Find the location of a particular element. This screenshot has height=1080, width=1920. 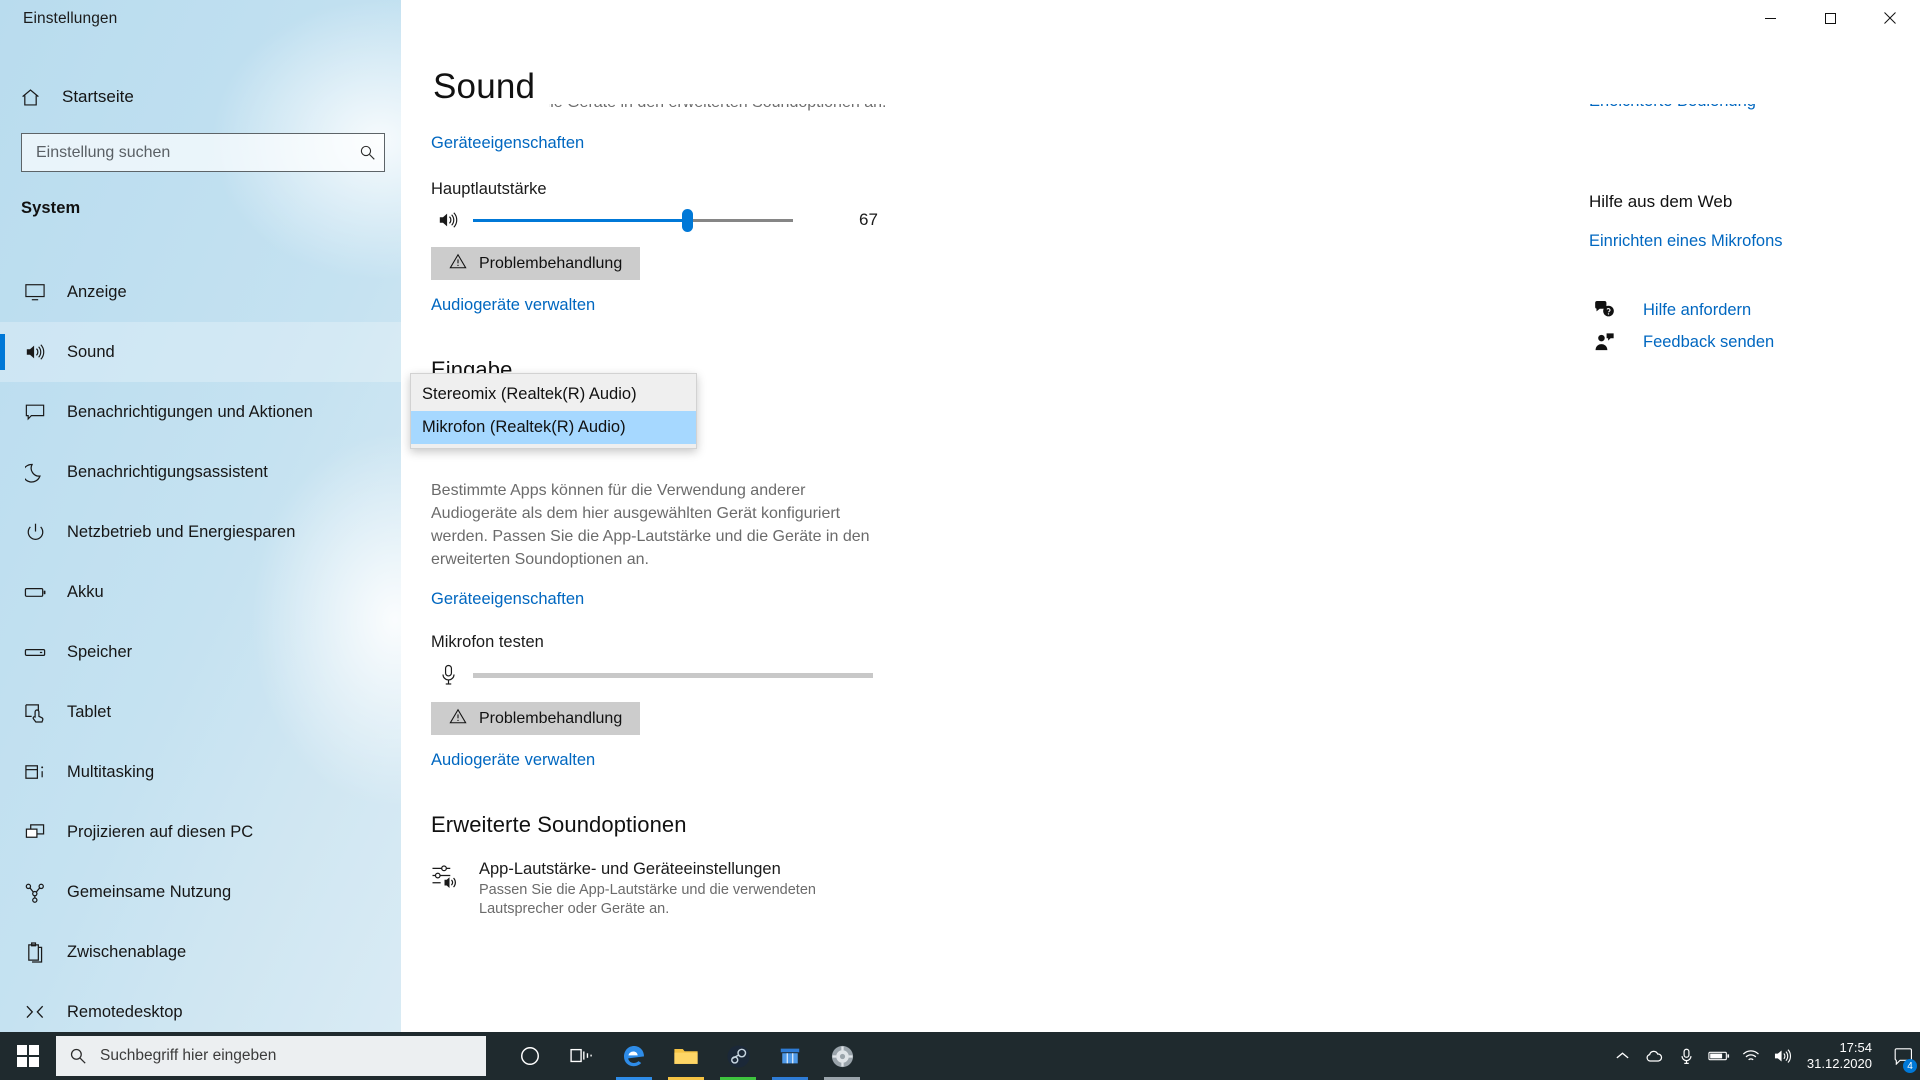

notification-badge: 4 is located at coordinates (1910, 1066).